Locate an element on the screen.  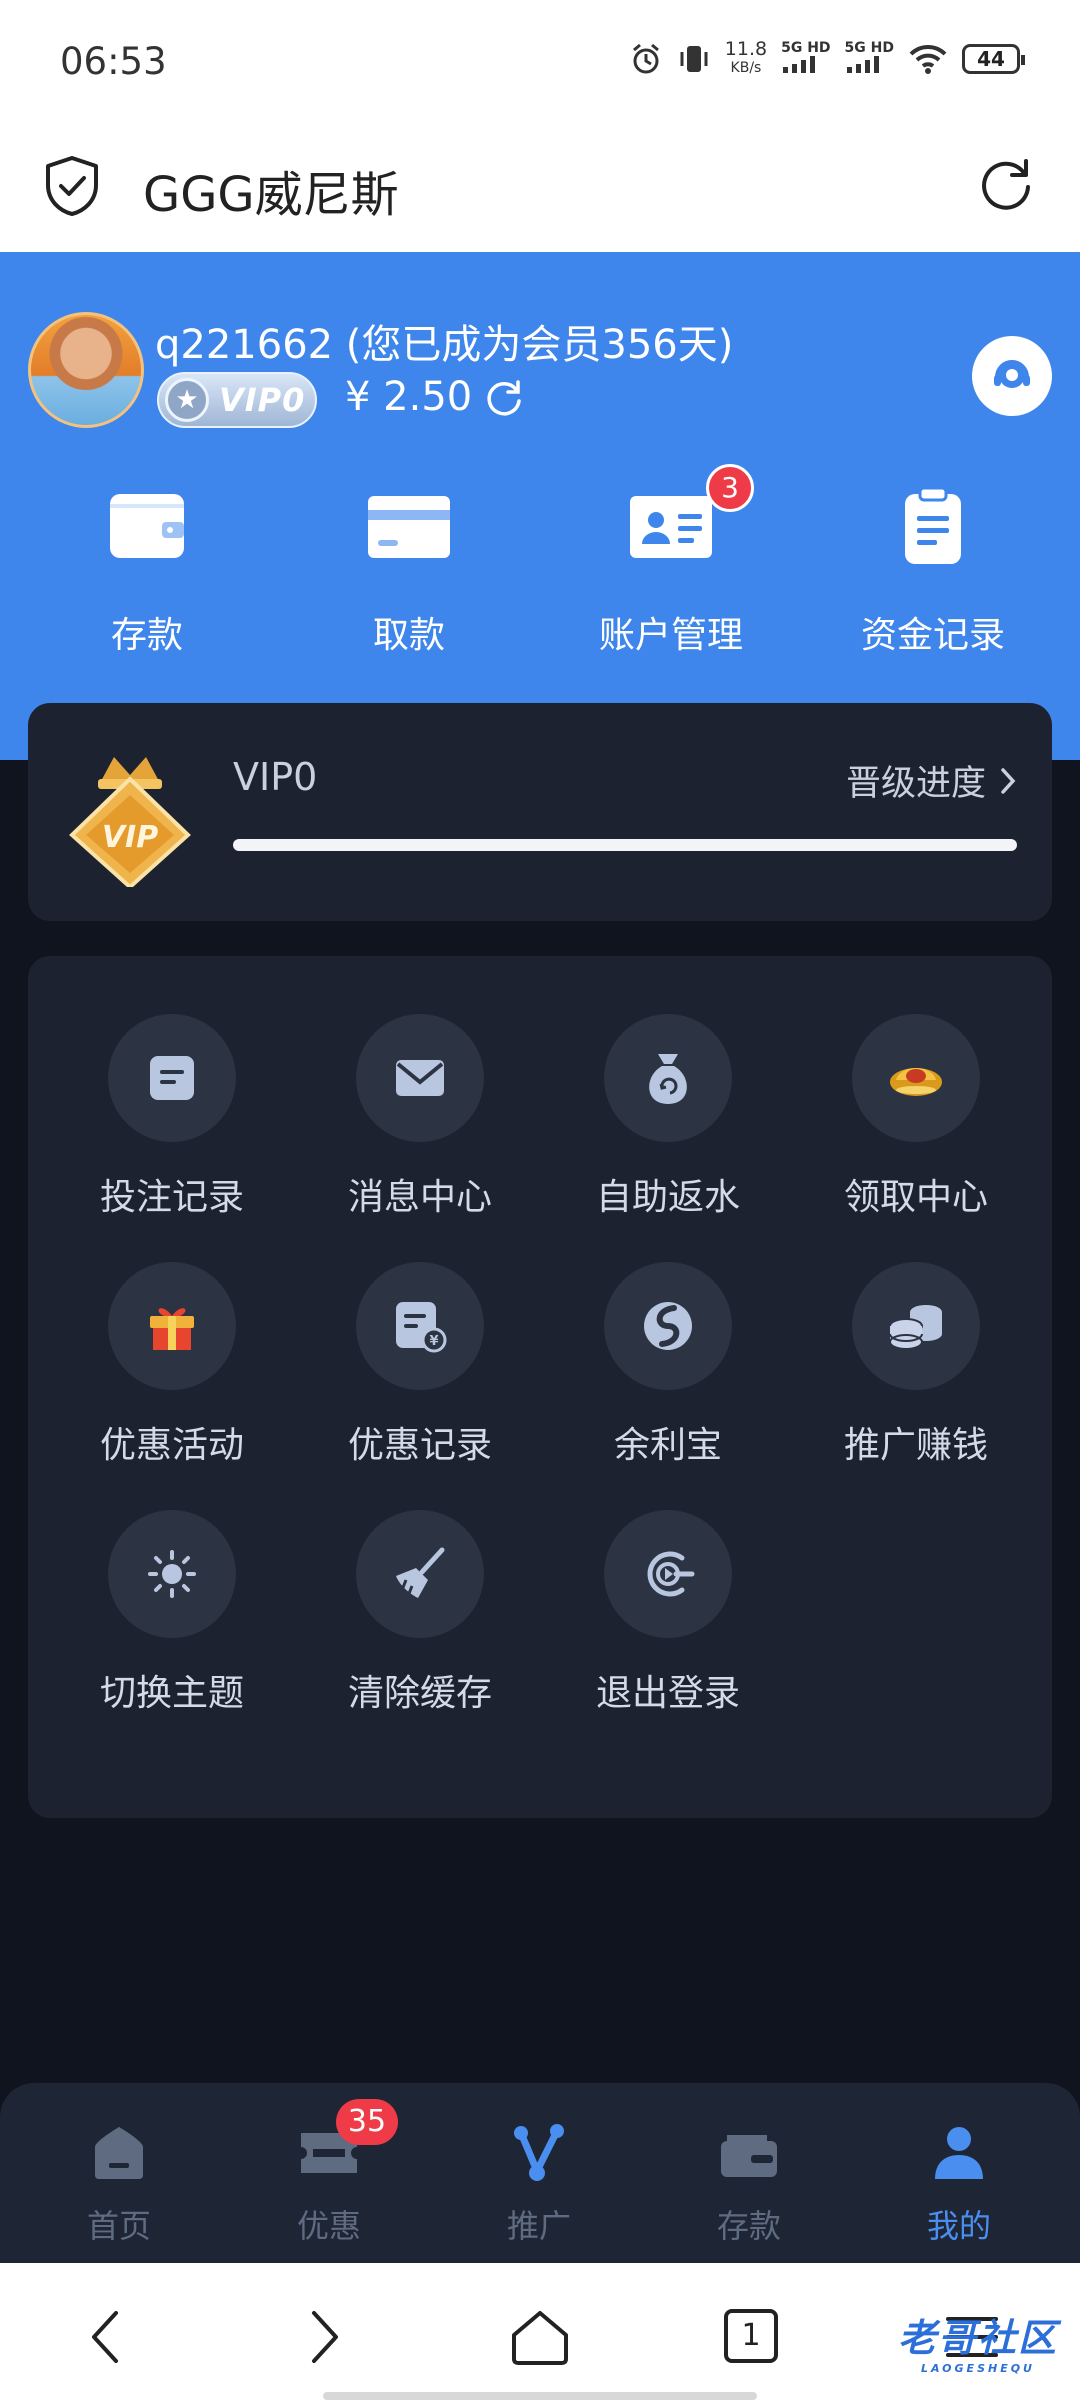
nav-referral: 推广 is located at coordinates (539, 2173).